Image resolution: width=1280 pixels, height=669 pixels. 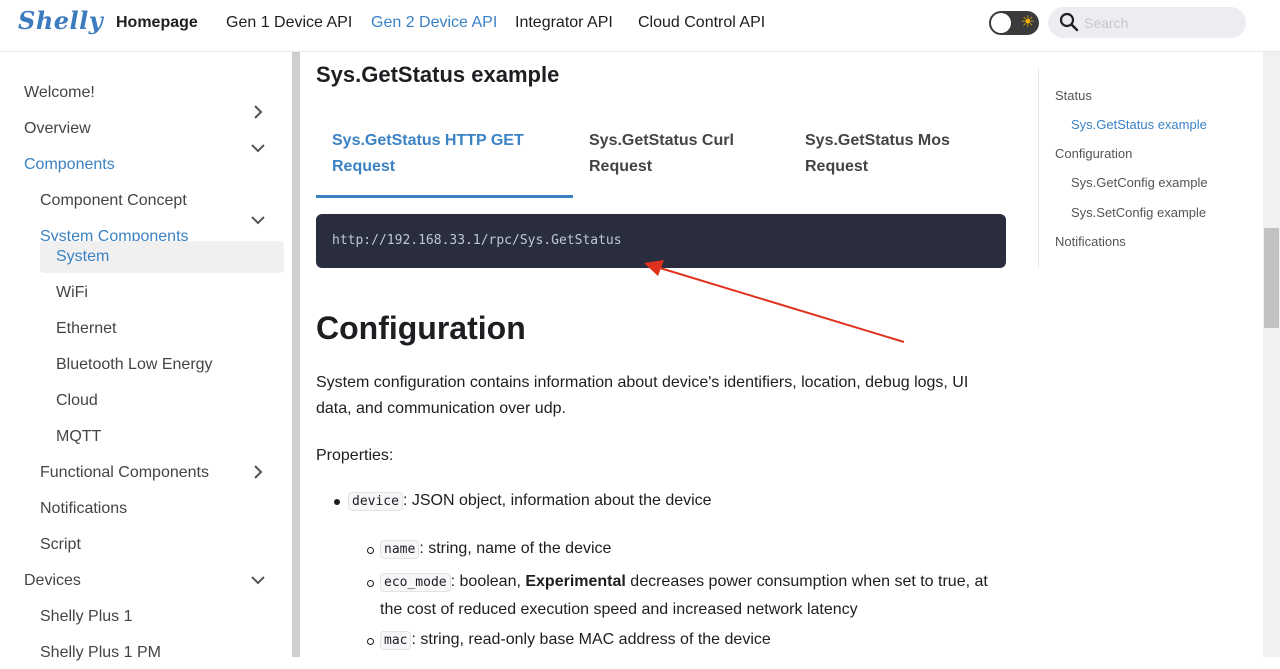 I want to click on toc-item-notifications: Notifications, so click(x=1090, y=241).